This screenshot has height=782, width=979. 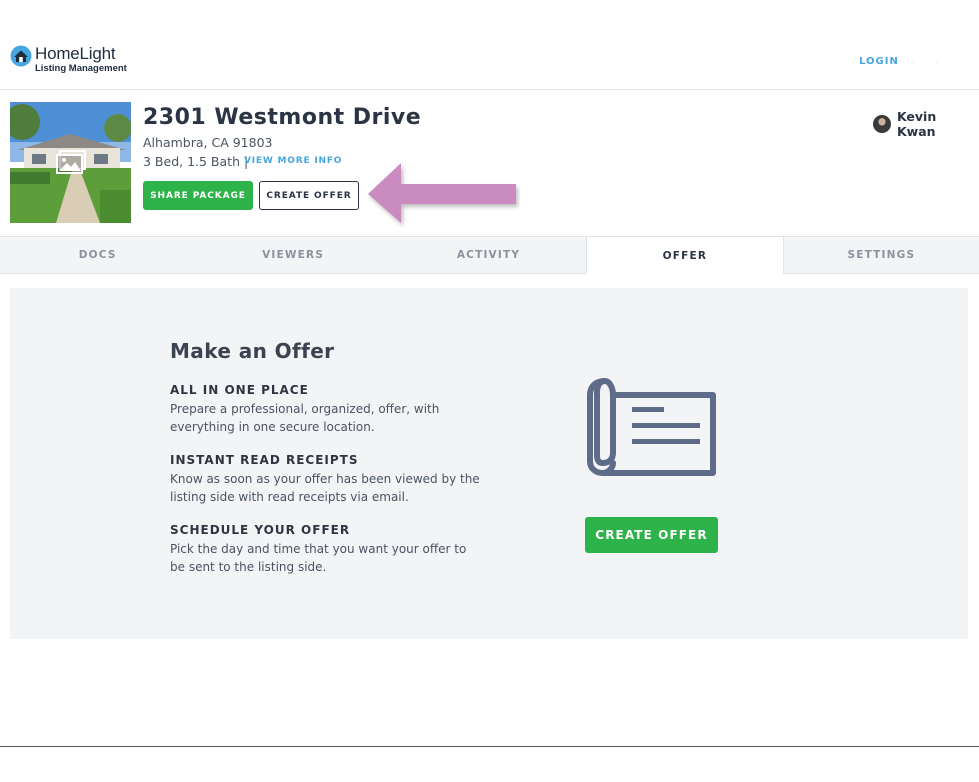 I want to click on feature-heading: ALL IN ONE PLACE, so click(x=239, y=390).